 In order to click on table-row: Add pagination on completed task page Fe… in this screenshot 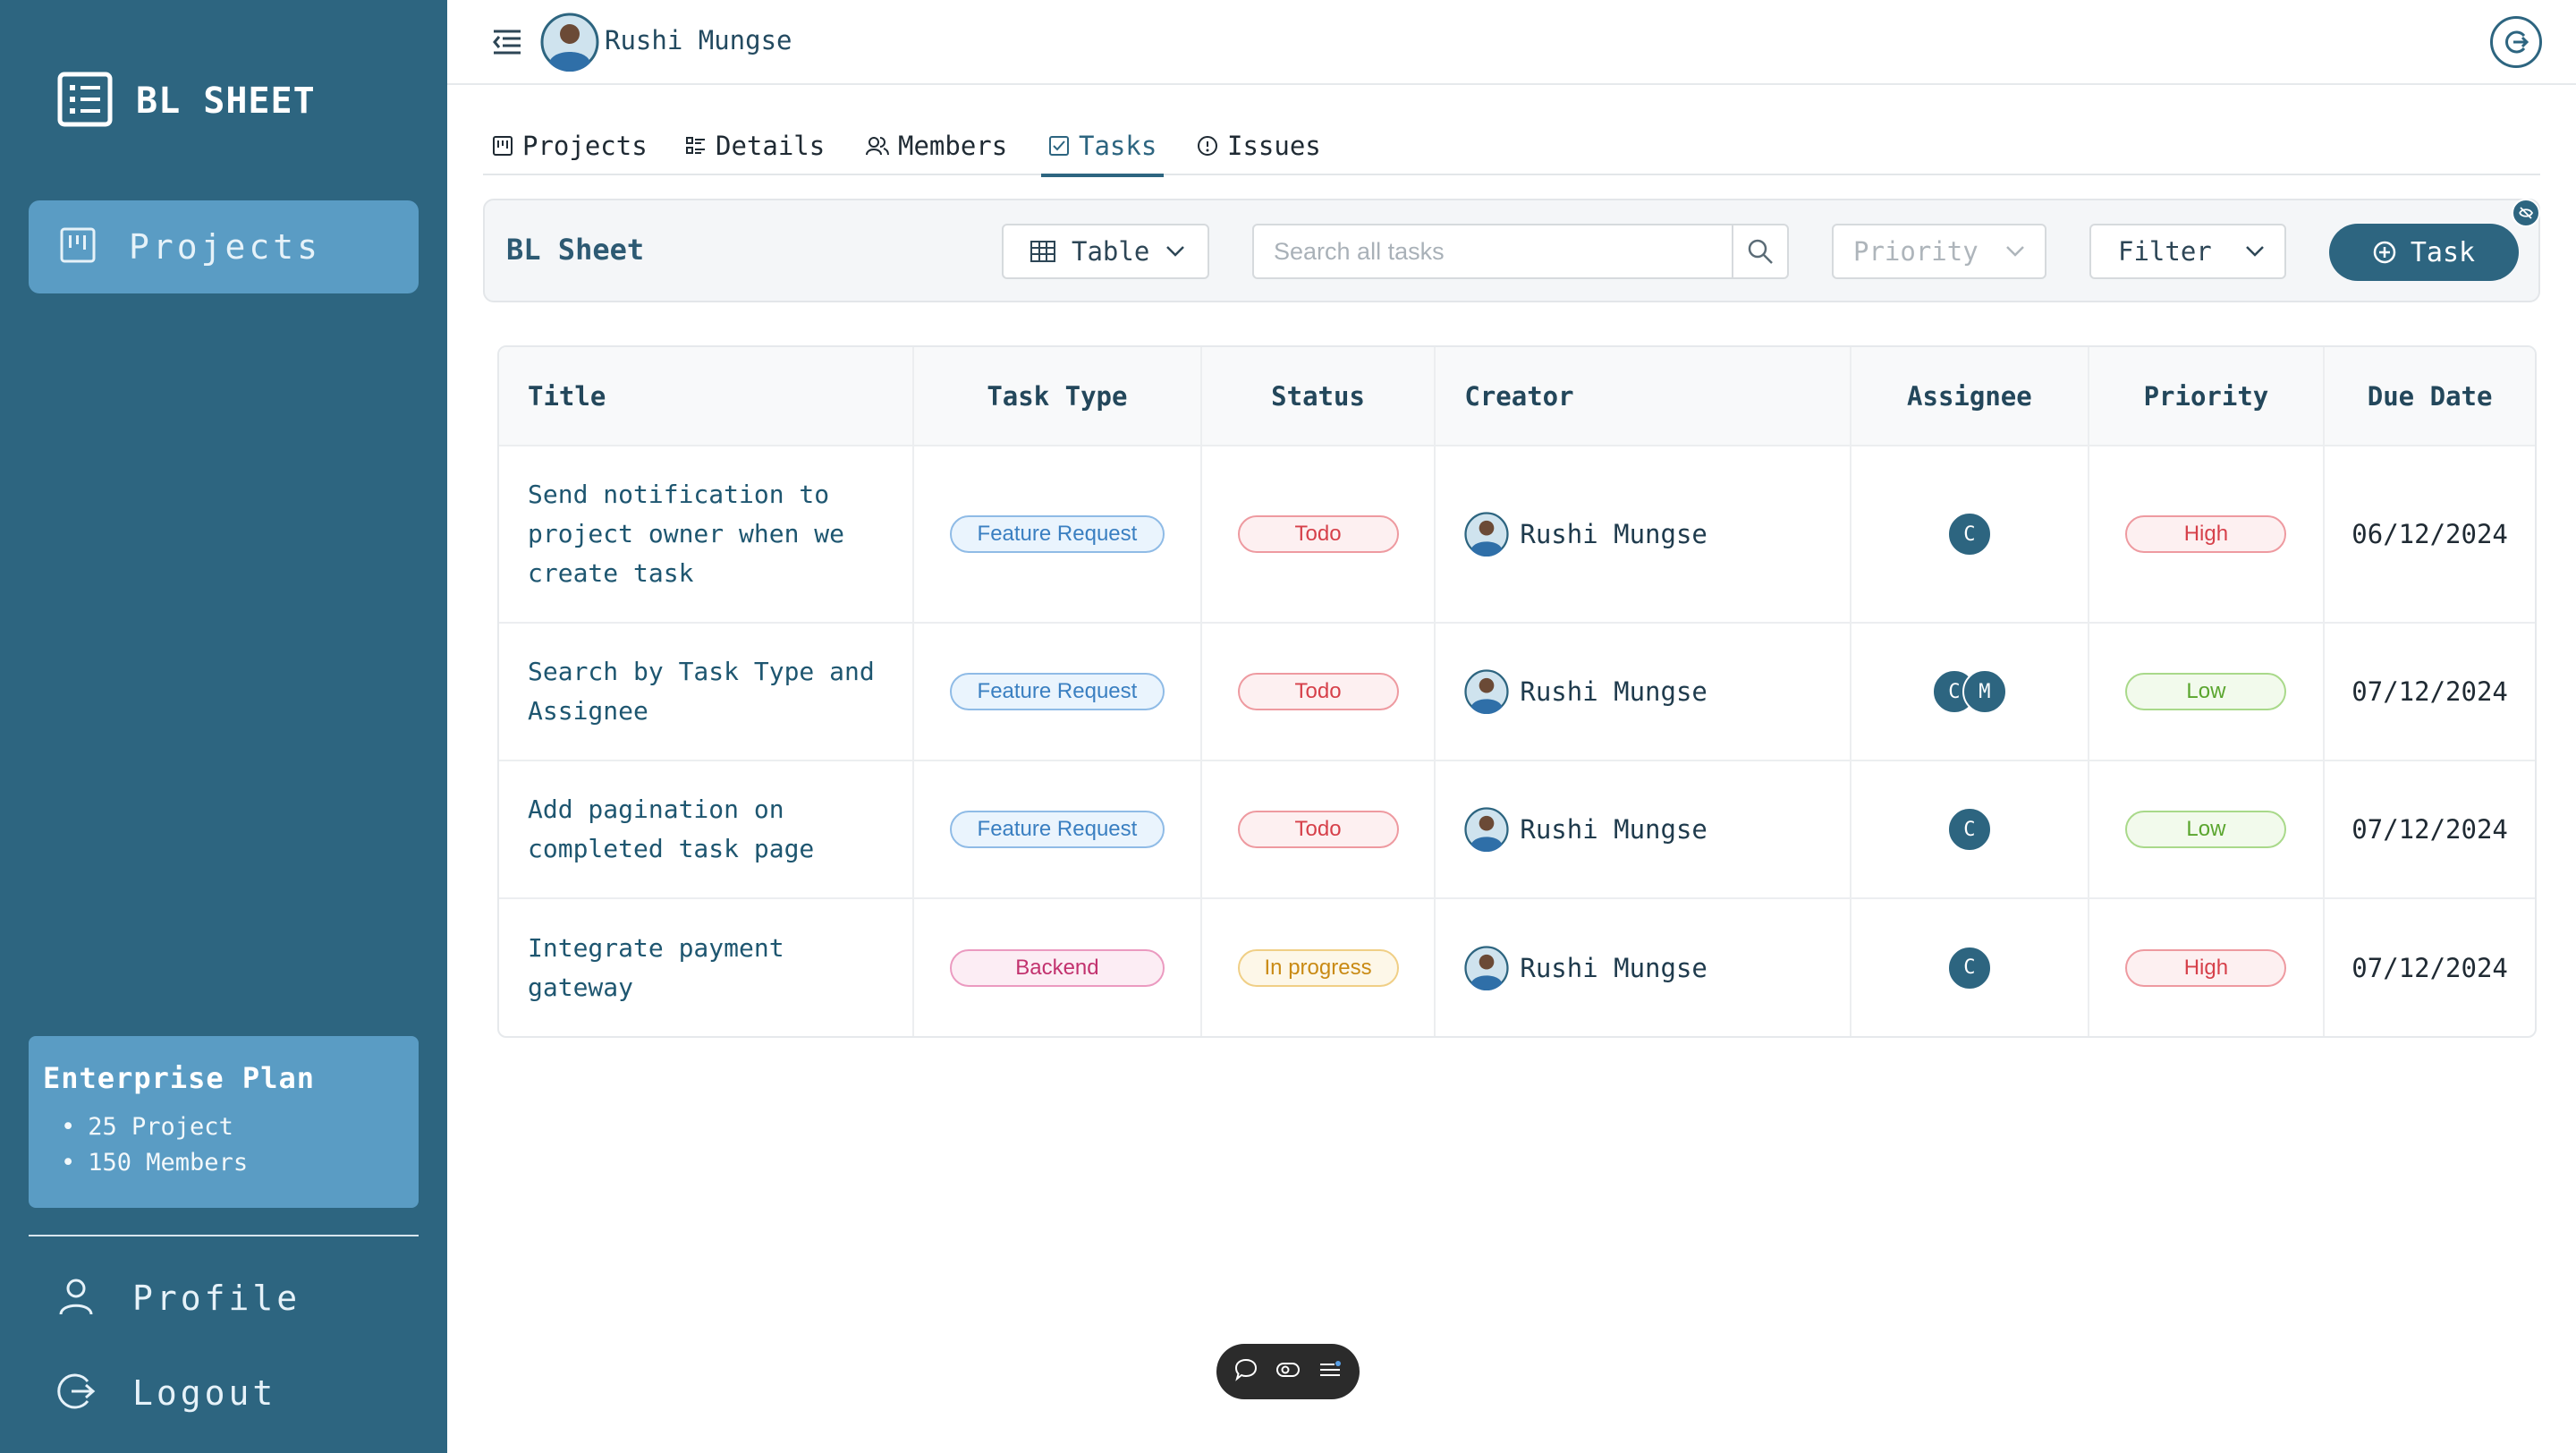, I will do `click(1517, 829)`.